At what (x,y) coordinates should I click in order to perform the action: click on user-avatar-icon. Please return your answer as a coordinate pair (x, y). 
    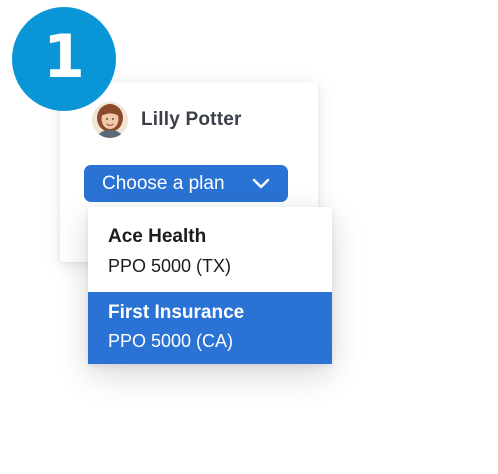
    Looking at the image, I should click on (110, 120).